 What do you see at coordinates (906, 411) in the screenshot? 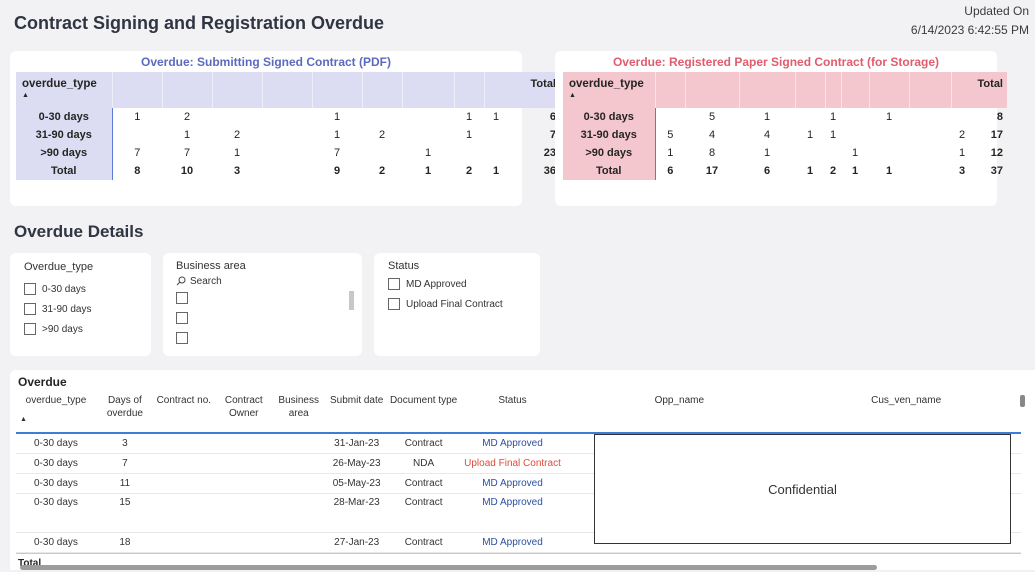
I see `column-header: Cus_ven_name` at bounding box center [906, 411].